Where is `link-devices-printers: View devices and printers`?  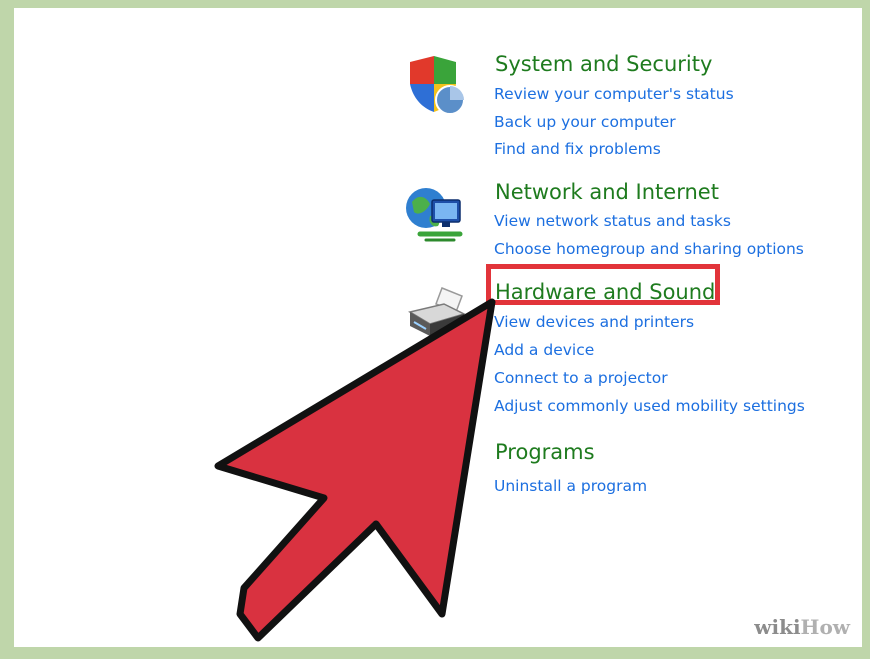
link-devices-printers: View devices and printers is located at coordinates (594, 322).